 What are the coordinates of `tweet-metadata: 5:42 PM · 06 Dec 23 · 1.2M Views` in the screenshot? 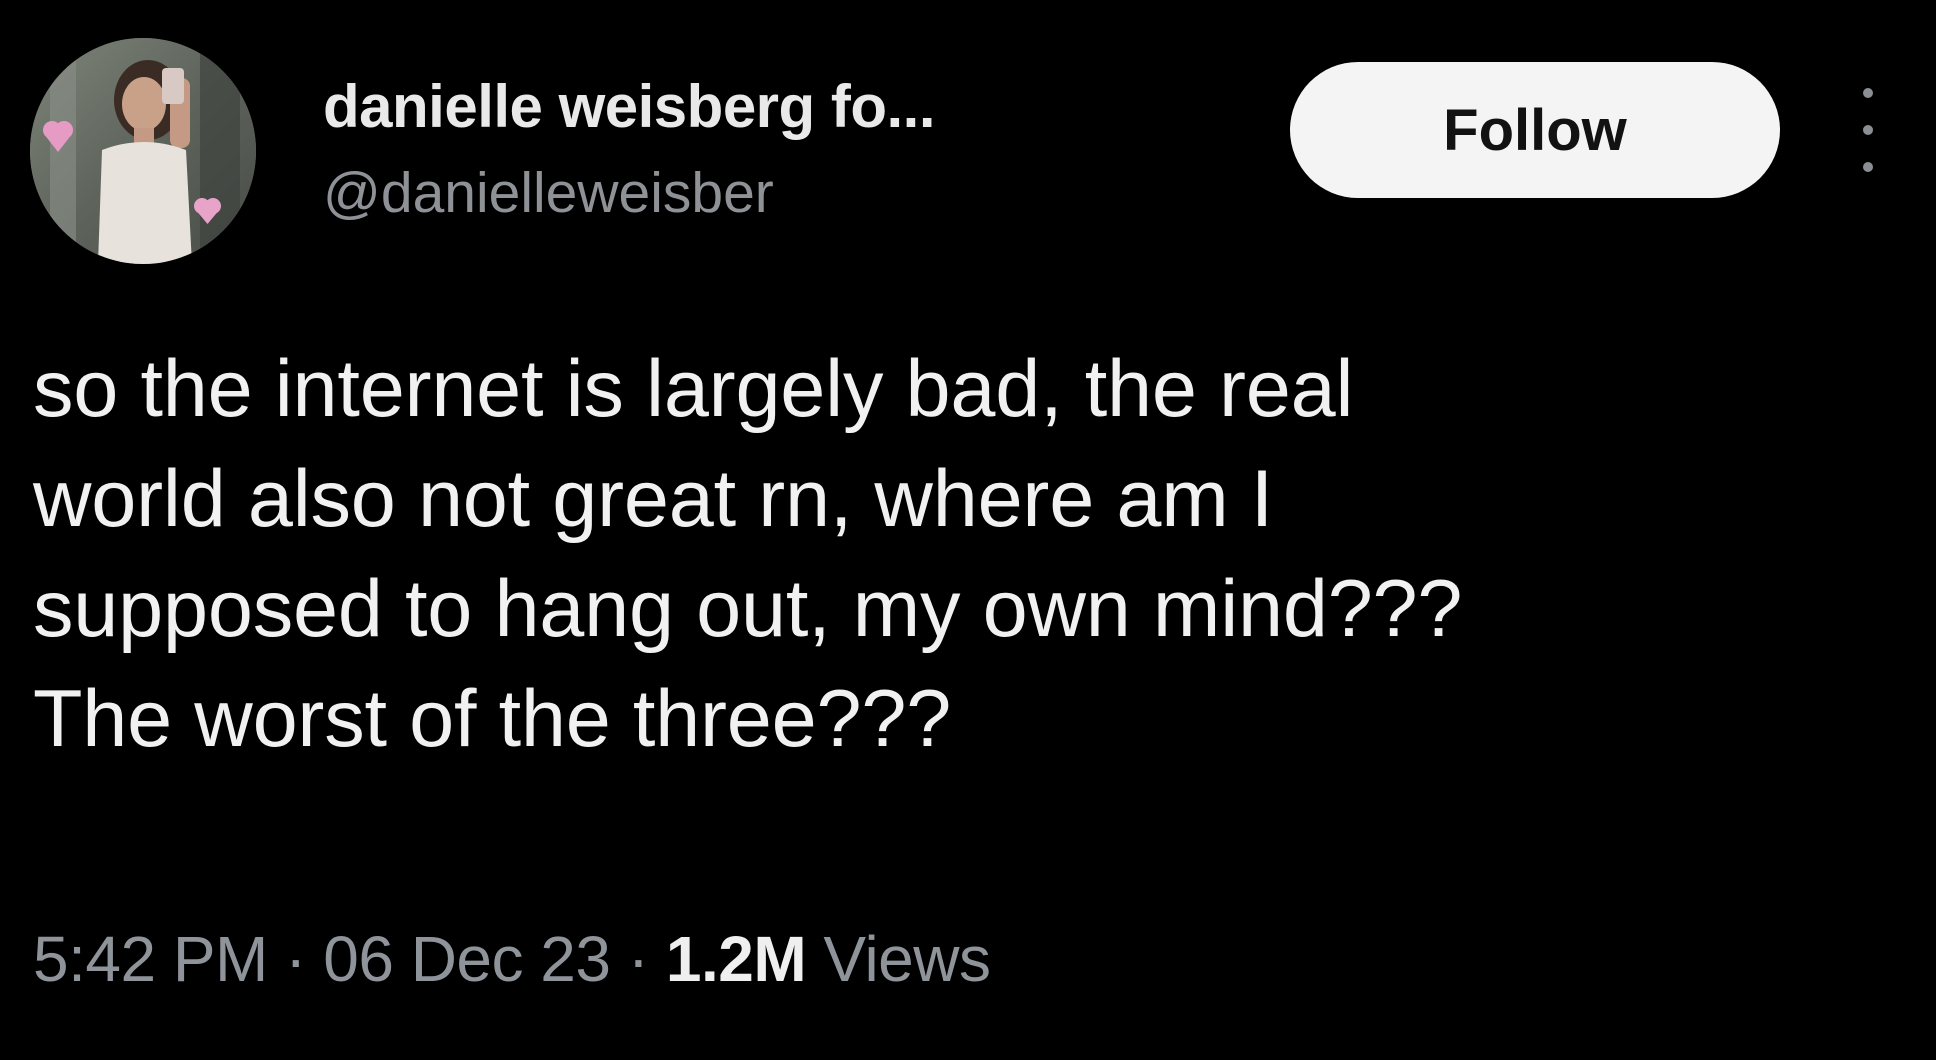 It's located at (512, 959).